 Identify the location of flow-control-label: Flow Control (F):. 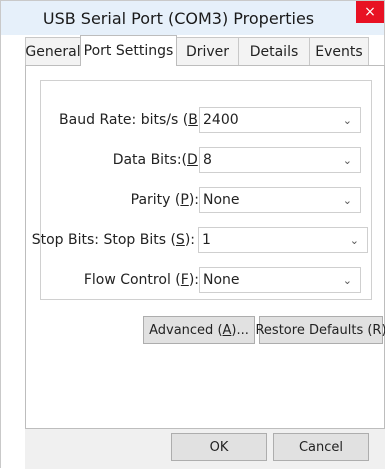
(141, 280).